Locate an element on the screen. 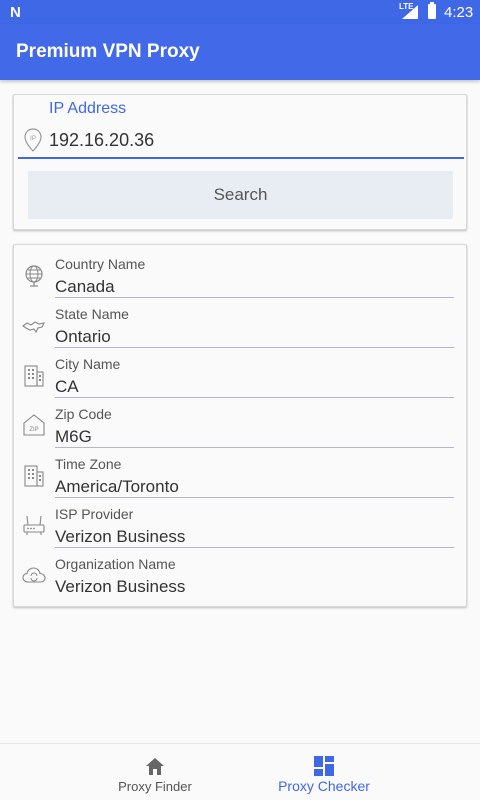  info-value: Canada is located at coordinates (85, 286).